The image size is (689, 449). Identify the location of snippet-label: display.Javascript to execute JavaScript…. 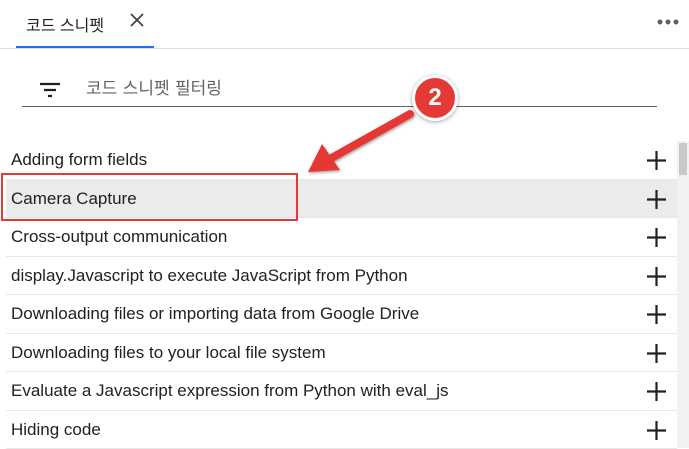
(209, 276).